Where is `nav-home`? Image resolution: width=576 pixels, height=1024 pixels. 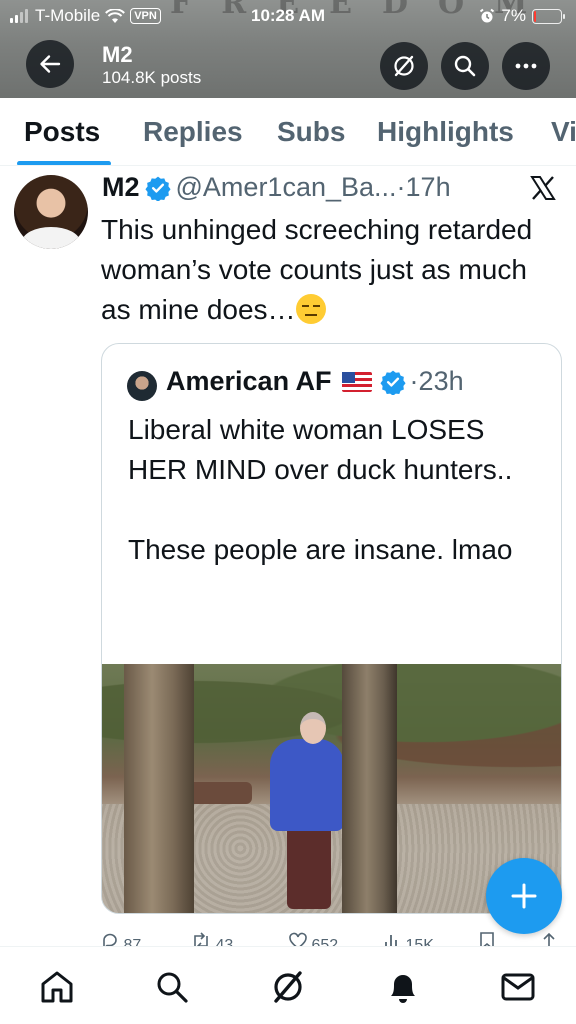 nav-home is located at coordinates (57, 987).